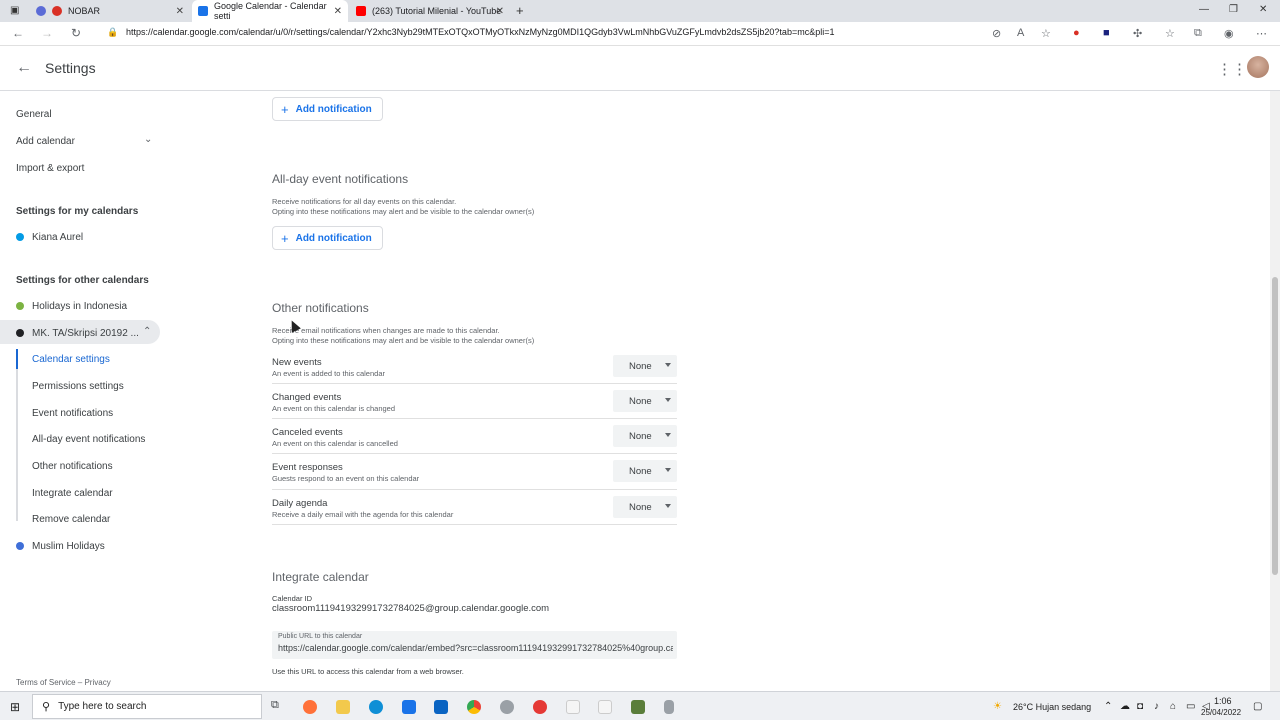 The width and height of the screenshot is (1280, 720). I want to click on link-icon: ⊘, so click(996, 33).